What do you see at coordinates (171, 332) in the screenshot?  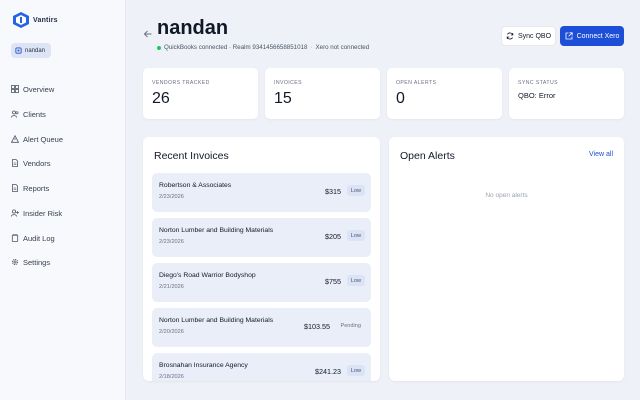 I see `invoice-date: 2/20/2026` at bounding box center [171, 332].